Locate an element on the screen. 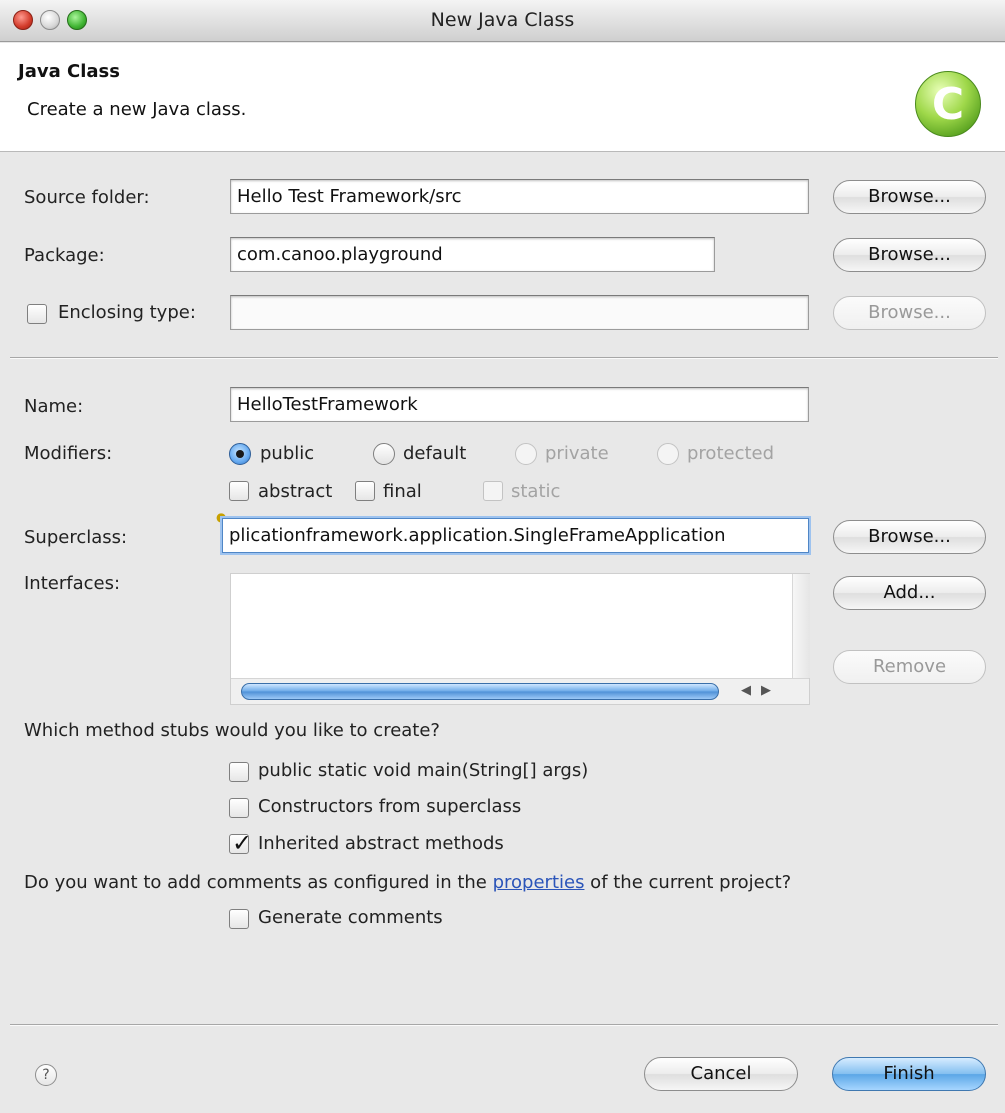 The width and height of the screenshot is (1005, 1113). modifier-abstract-label: abstract is located at coordinates (295, 491).